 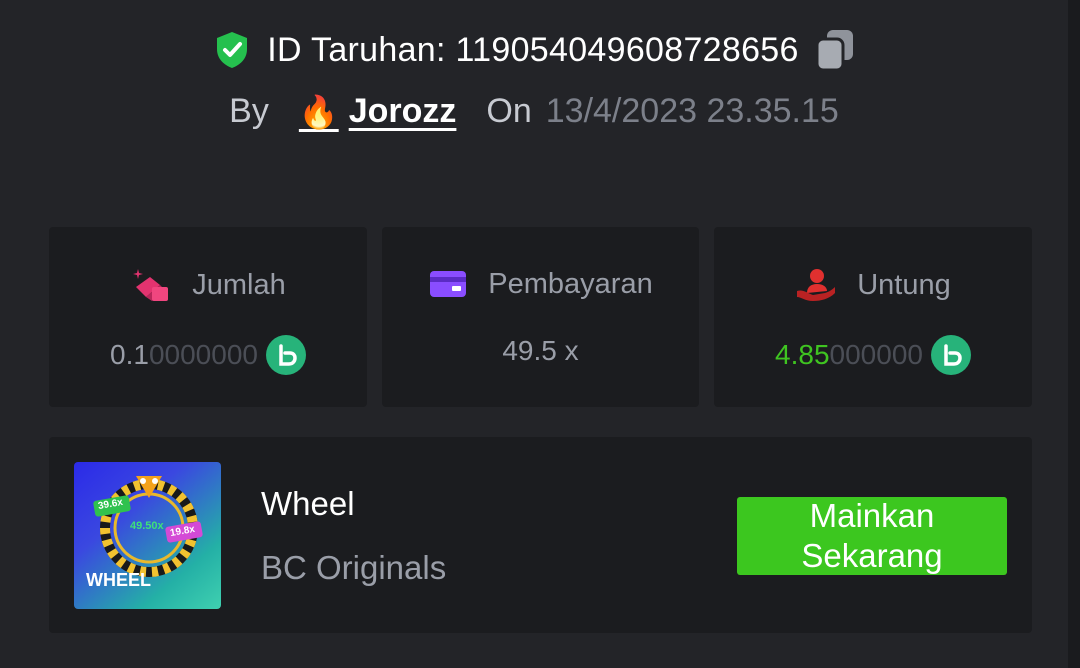 I want to click on scroll-edge, so click(x=1074, y=334).